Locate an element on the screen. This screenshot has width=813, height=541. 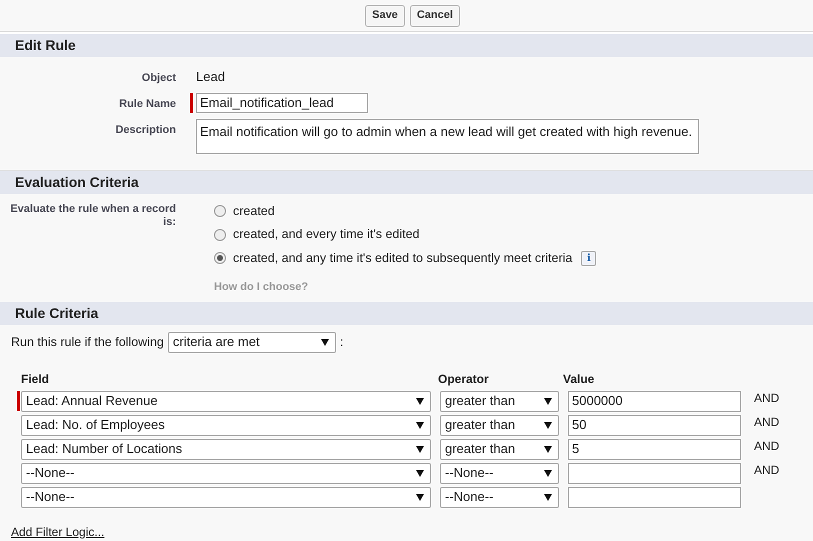
field-dropdown: Lead: Number of Locations is located at coordinates (226, 449).